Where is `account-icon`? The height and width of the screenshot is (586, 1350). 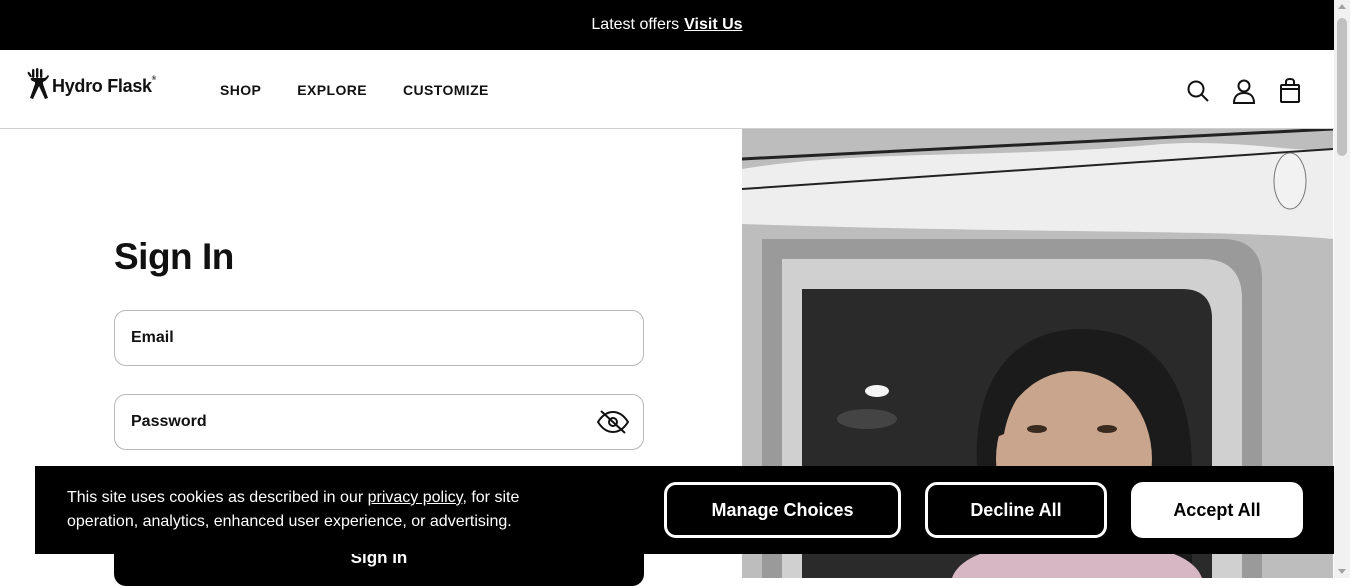
account-icon is located at coordinates (1244, 91).